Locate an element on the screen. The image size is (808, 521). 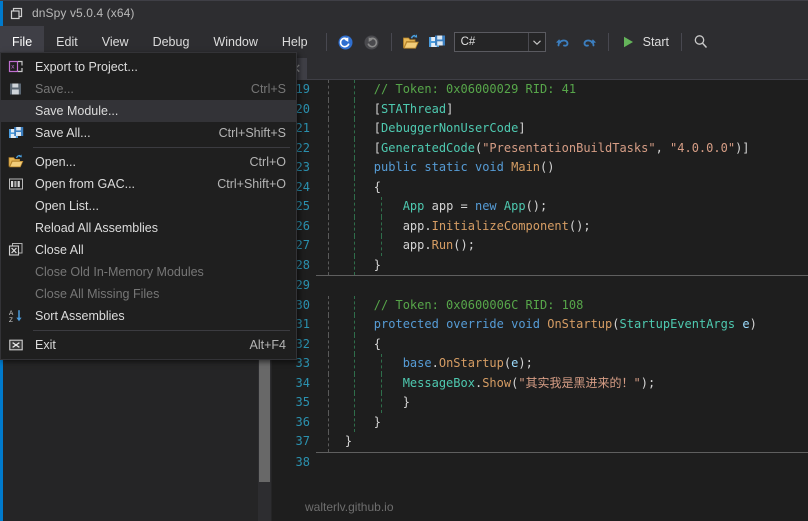
code-line-text: public static void Main() is located at coordinates (464, 167).